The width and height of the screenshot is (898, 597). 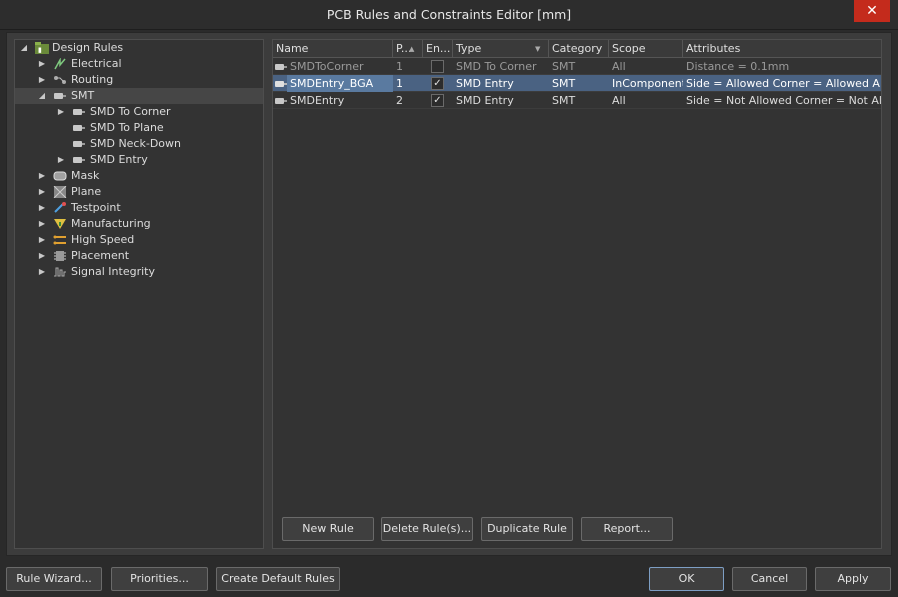 What do you see at coordinates (60, 256) in the screenshot?
I see `placement-icon` at bounding box center [60, 256].